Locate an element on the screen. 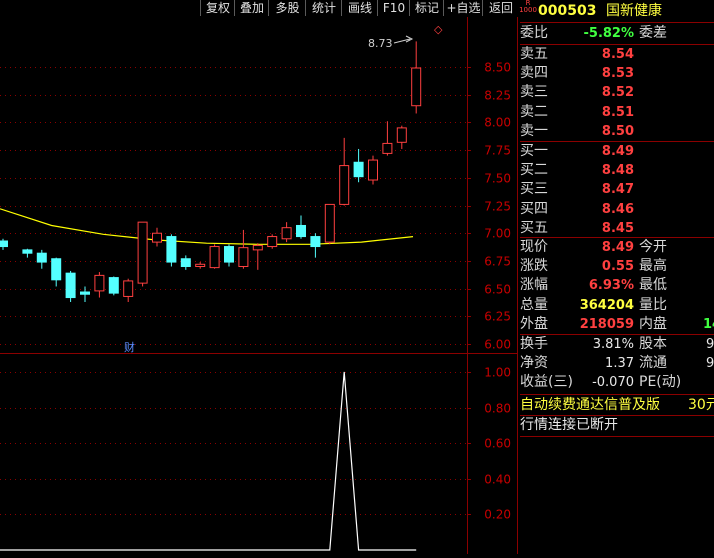 The width and height of the screenshot is (714, 558). moving-average-line is located at coordinates (207, 226).